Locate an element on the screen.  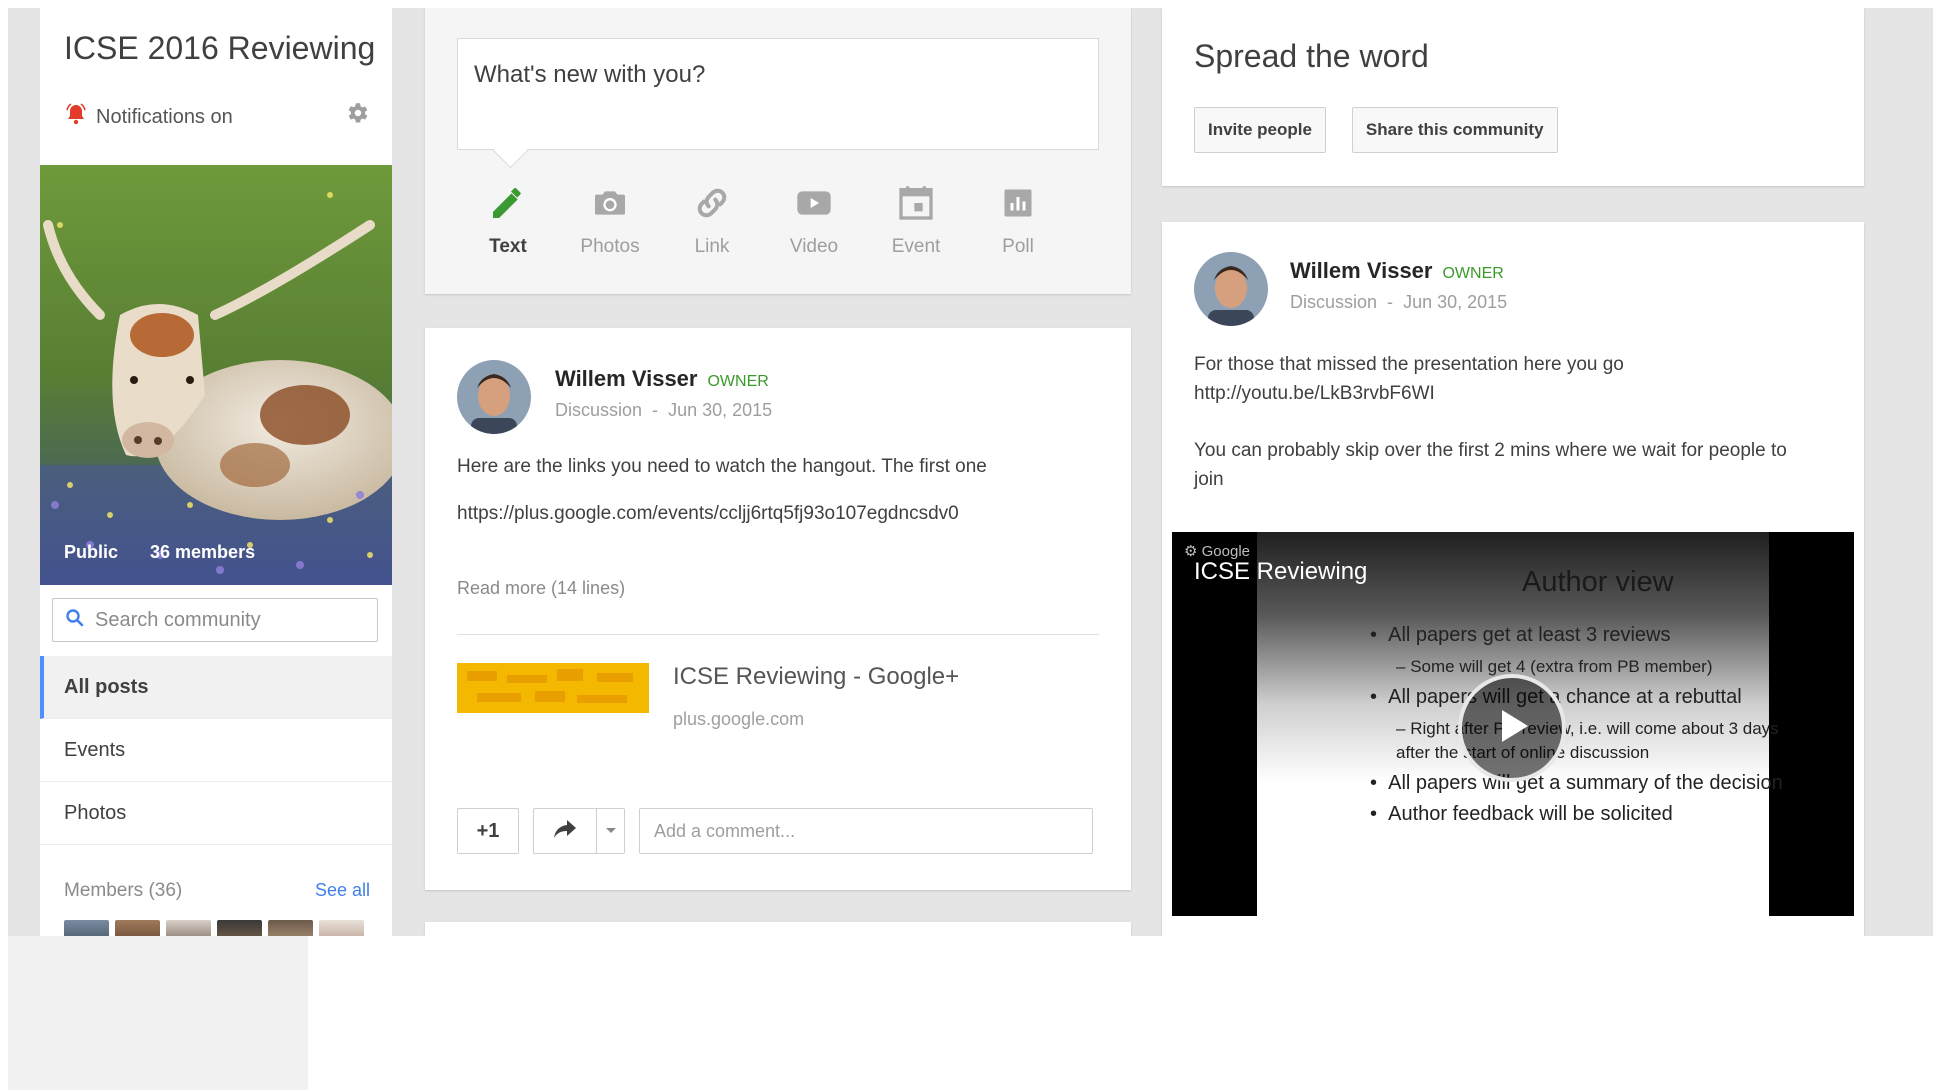
member-avatars is located at coordinates (214, 928).